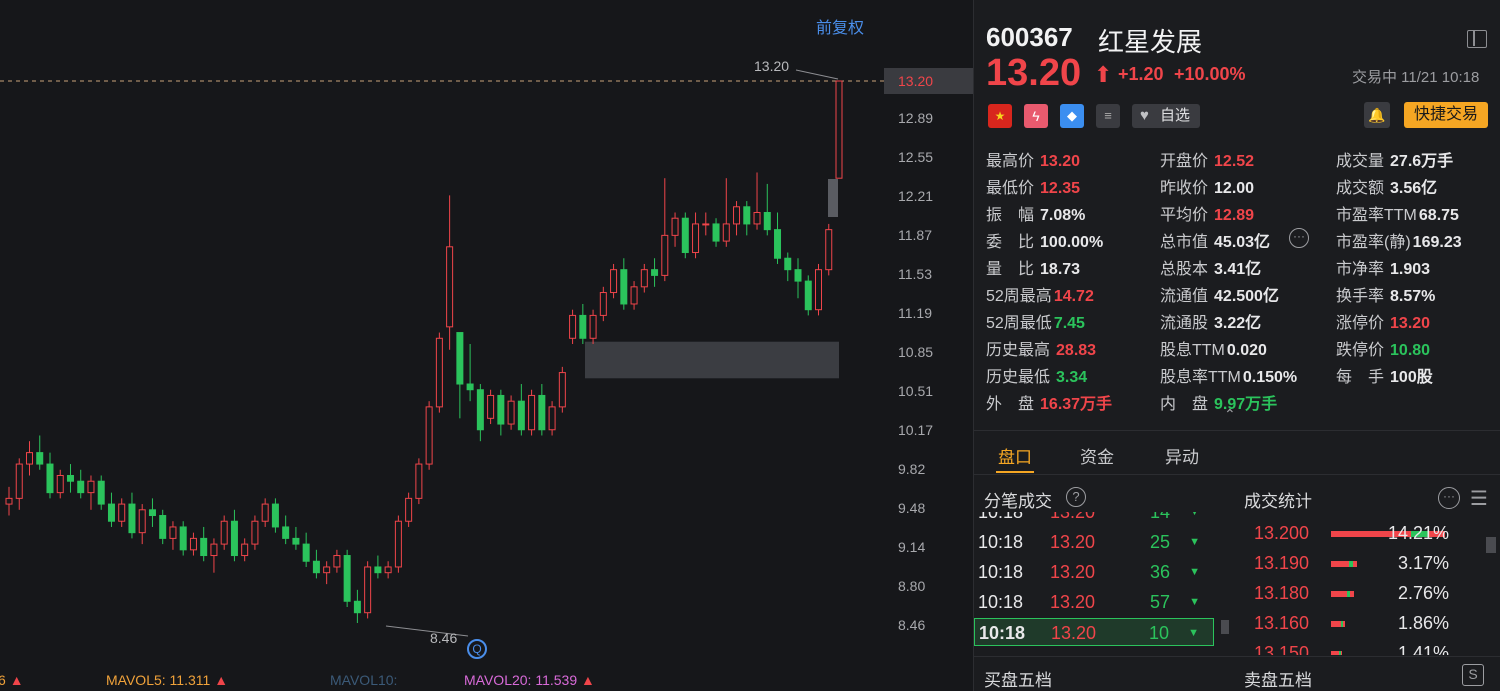 The height and width of the screenshot is (691, 1500). What do you see at coordinates (1491, 545) in the screenshot?
I see `stats-scrollbar` at bounding box center [1491, 545].